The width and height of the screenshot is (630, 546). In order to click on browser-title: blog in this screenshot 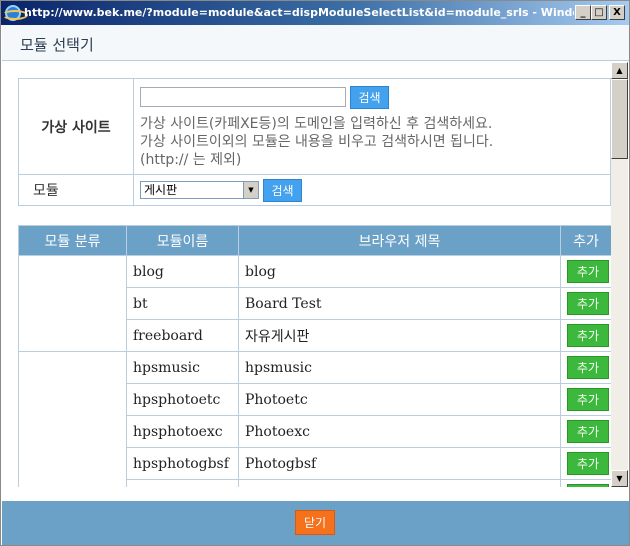, I will do `click(399, 271)`.